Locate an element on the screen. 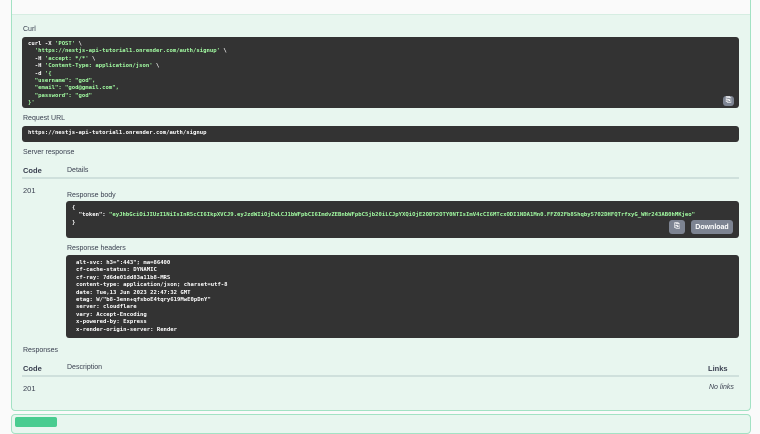  token-key: "token": is located at coordinates (91, 215).